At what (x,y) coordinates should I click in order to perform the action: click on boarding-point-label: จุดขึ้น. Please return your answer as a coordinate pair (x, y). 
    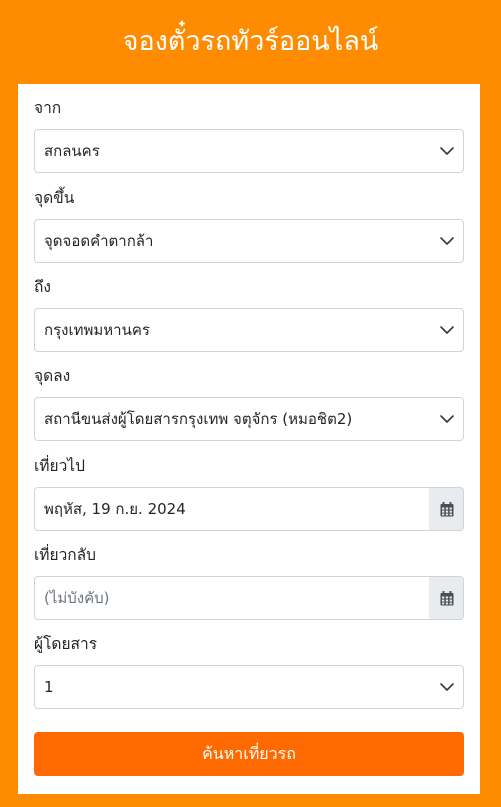
    Looking at the image, I should click on (54, 198).